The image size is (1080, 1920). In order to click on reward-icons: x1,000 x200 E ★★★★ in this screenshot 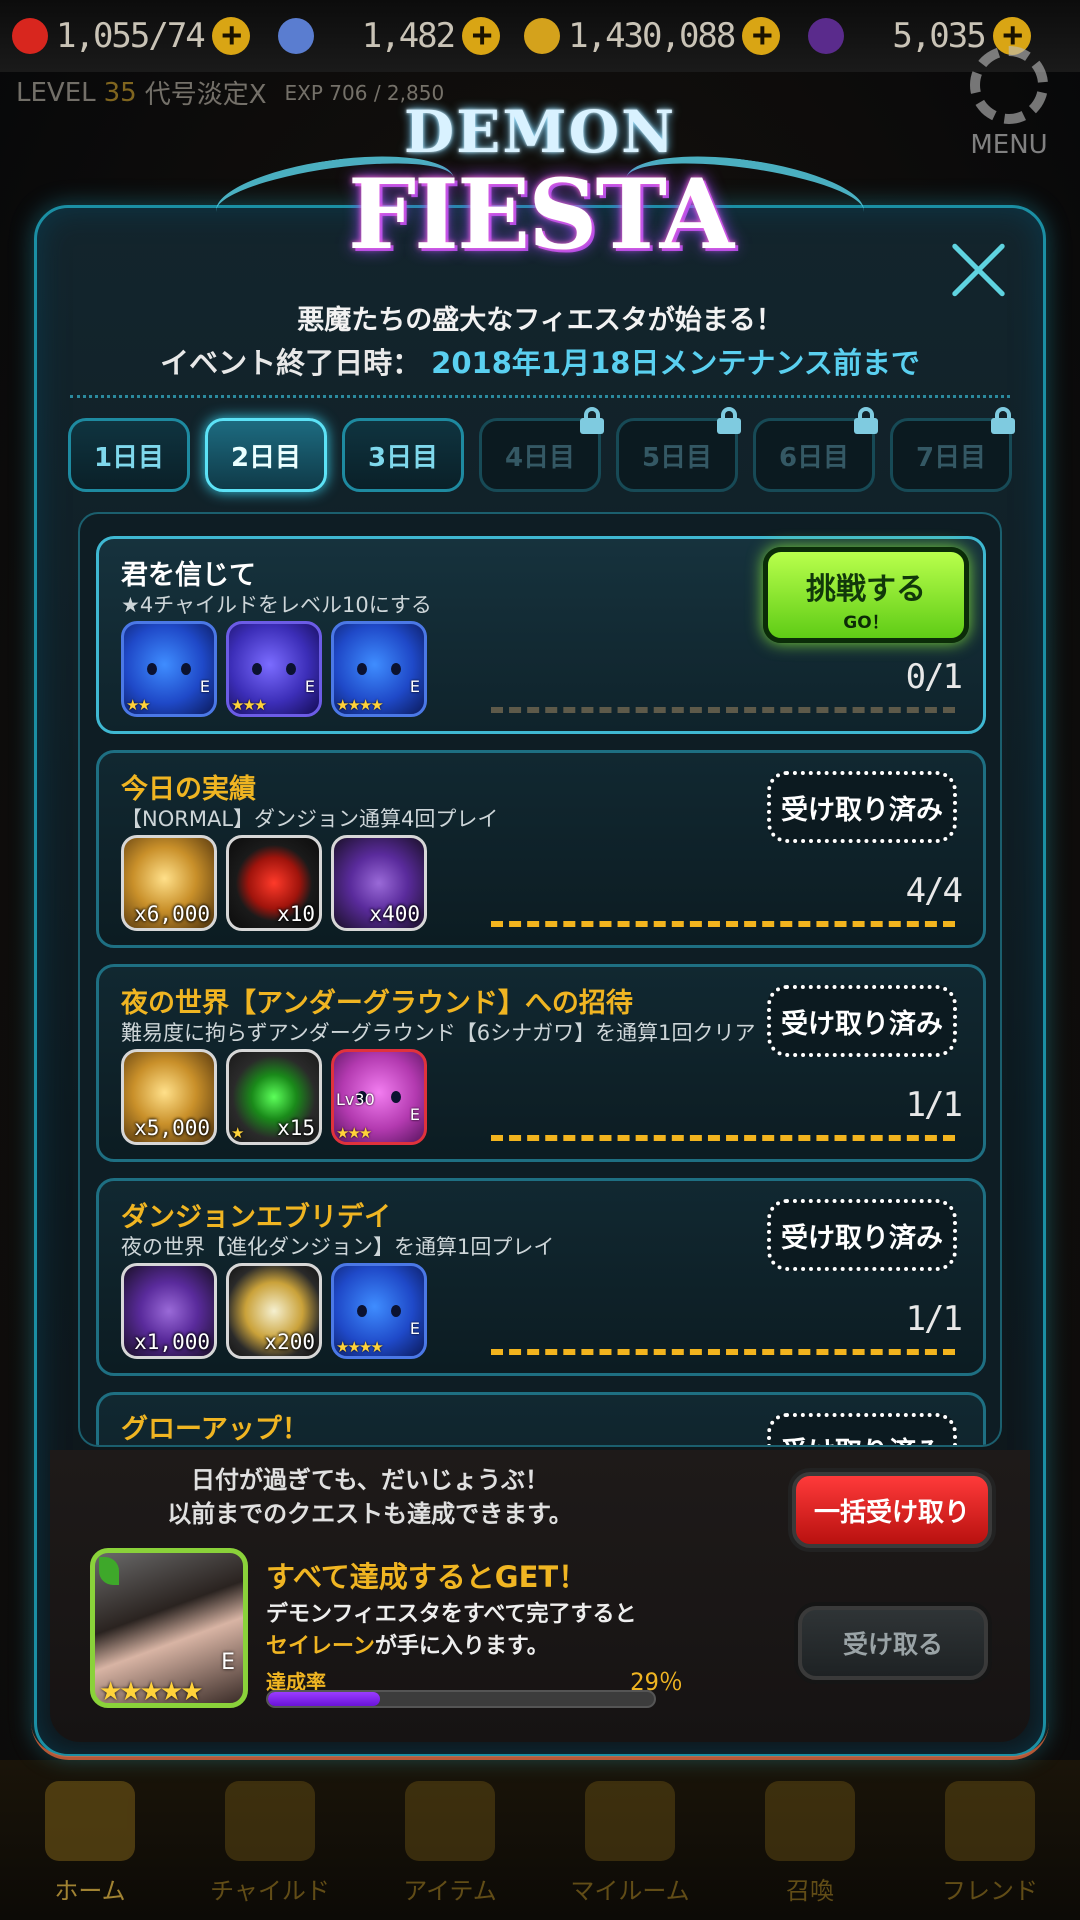, I will do `click(274, 1311)`.